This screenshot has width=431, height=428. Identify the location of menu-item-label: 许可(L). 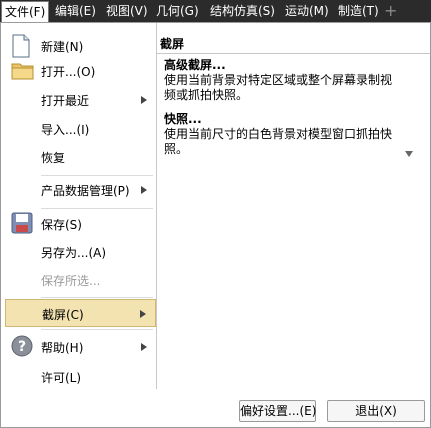
(61, 378).